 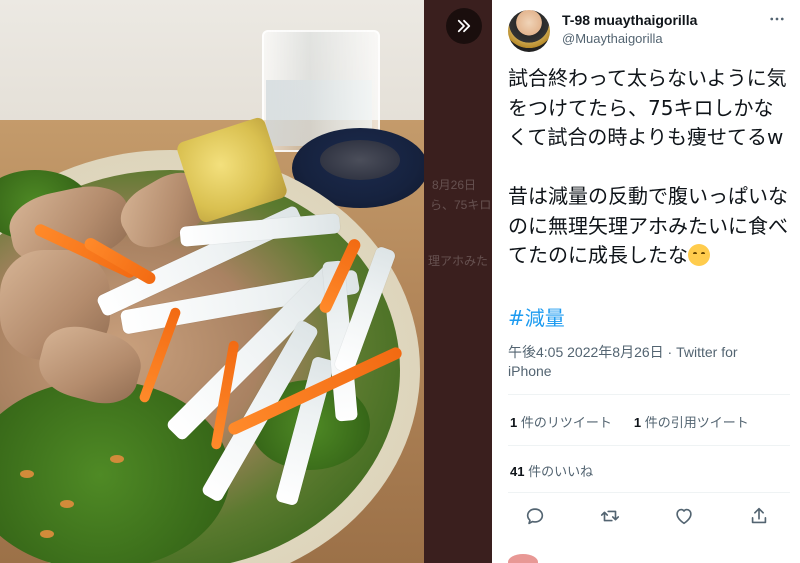 I want to click on engagement-stats: 1 件のリツイート 1 件の引用ツイート, so click(x=629, y=421).